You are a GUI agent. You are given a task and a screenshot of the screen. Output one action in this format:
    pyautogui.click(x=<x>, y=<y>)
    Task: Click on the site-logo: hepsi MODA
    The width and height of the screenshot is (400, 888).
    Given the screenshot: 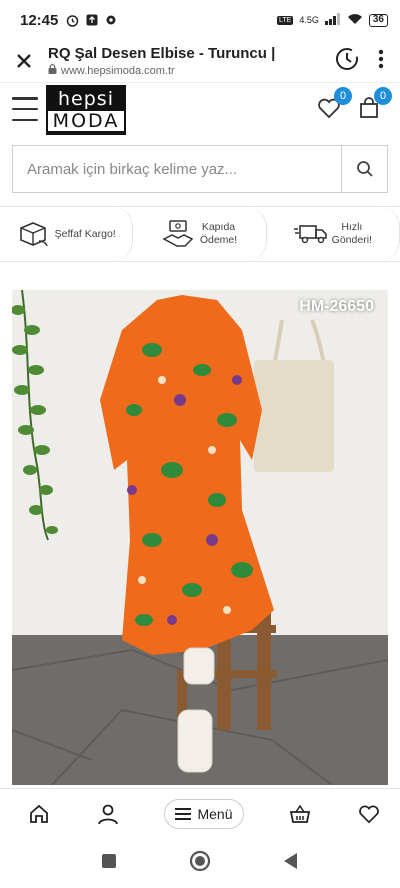 What is the action you would take?
    pyautogui.click(x=86, y=110)
    